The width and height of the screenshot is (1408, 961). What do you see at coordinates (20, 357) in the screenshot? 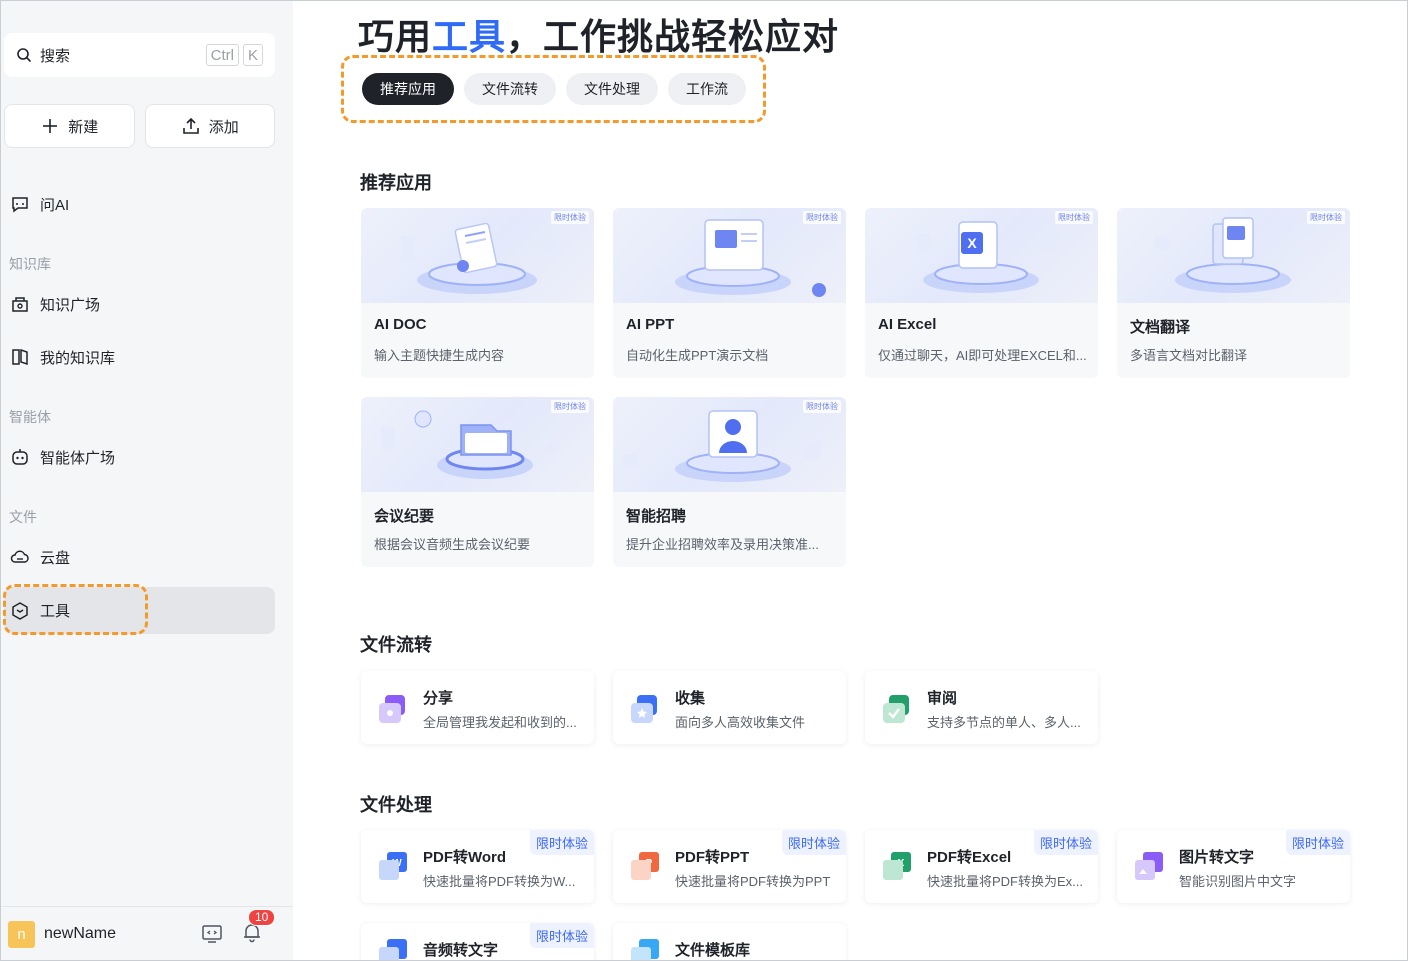
I see `book-icon` at bounding box center [20, 357].